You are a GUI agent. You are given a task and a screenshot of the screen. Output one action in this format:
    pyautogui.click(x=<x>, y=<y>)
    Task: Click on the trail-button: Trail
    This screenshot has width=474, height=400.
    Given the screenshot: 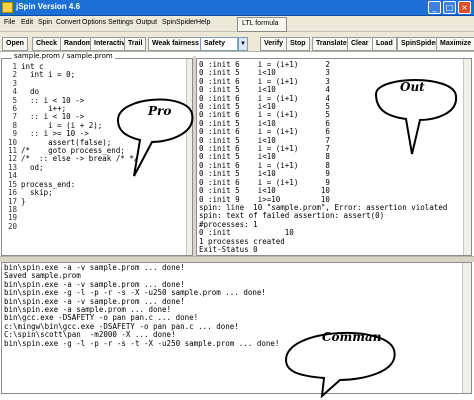 What is the action you would take?
    pyautogui.click(x=135, y=44)
    